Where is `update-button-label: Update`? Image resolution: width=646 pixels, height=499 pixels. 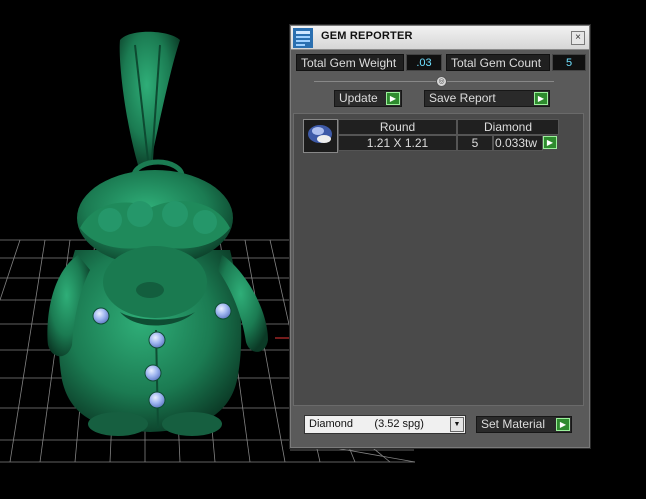
update-button-label: Update is located at coordinates (358, 98).